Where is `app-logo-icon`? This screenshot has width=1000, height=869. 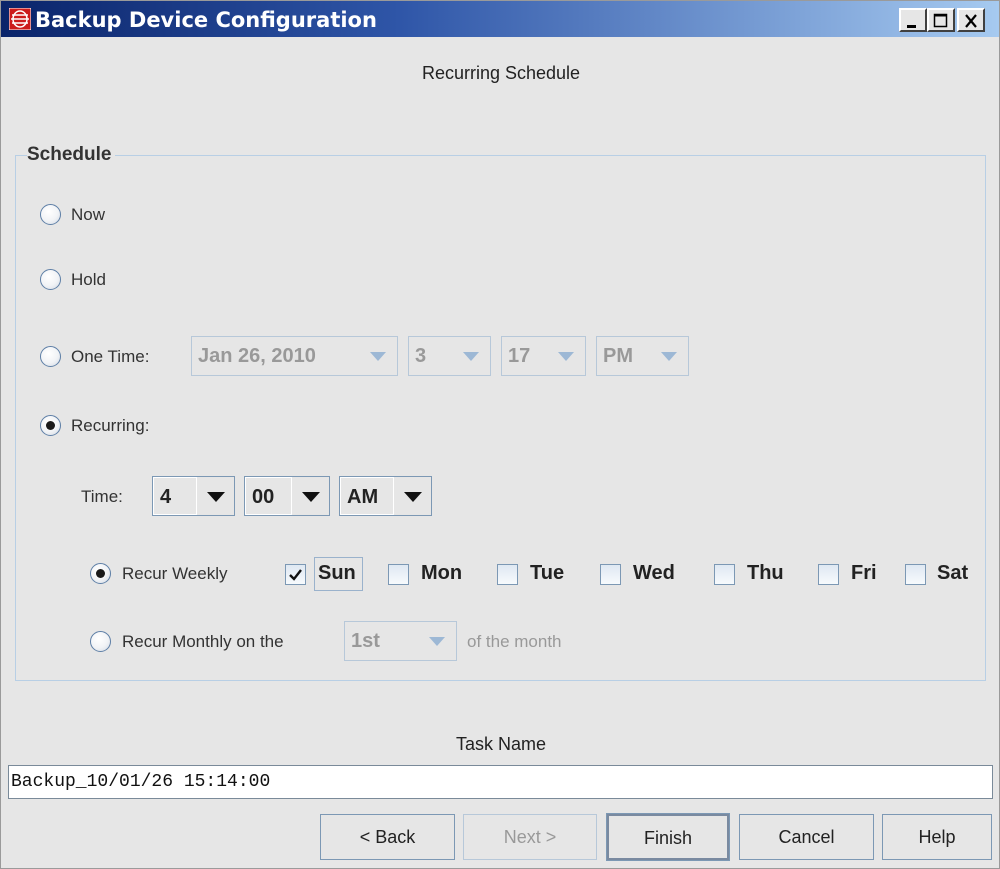 app-logo-icon is located at coordinates (20, 19).